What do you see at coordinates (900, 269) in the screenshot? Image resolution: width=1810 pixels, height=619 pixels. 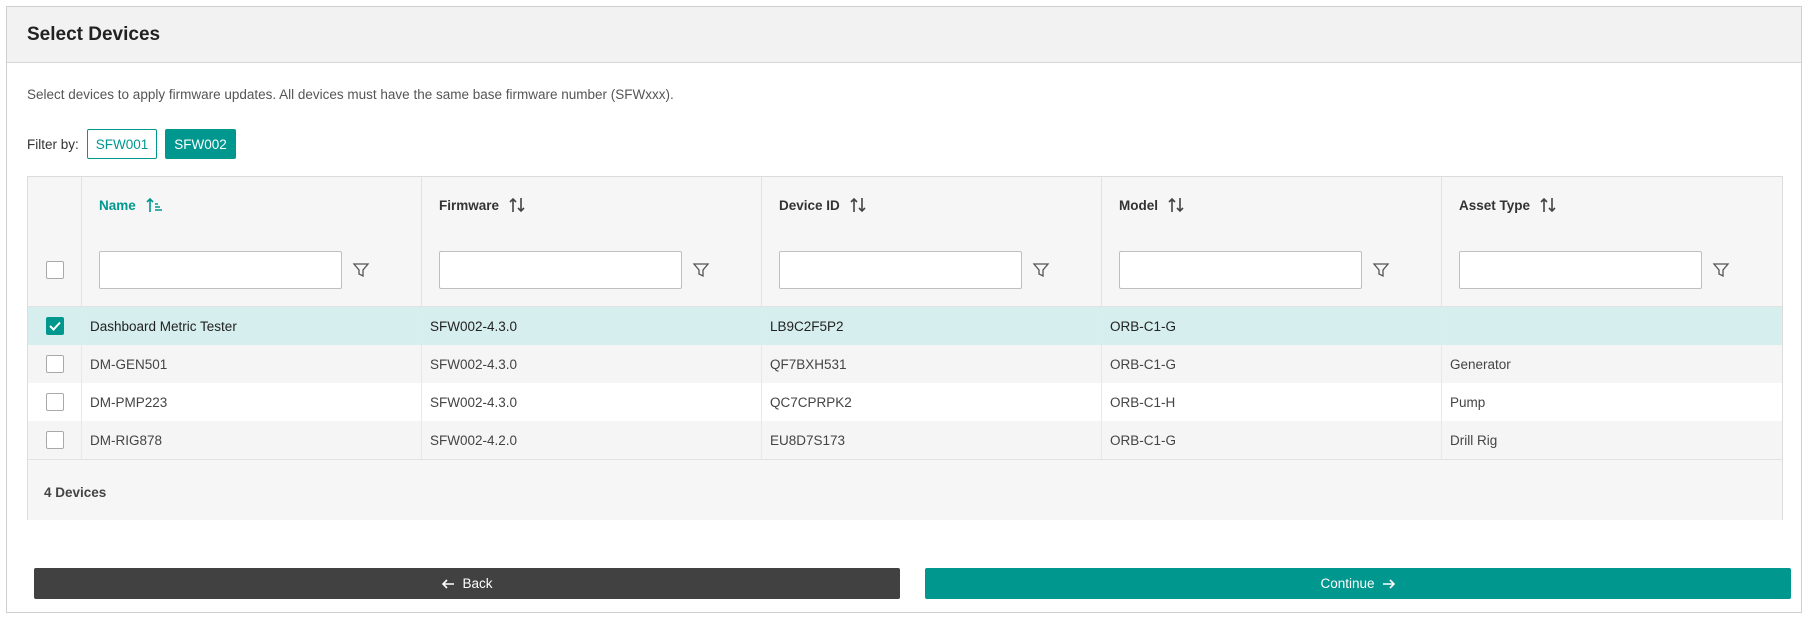 I see `device-id-filter-input` at bounding box center [900, 269].